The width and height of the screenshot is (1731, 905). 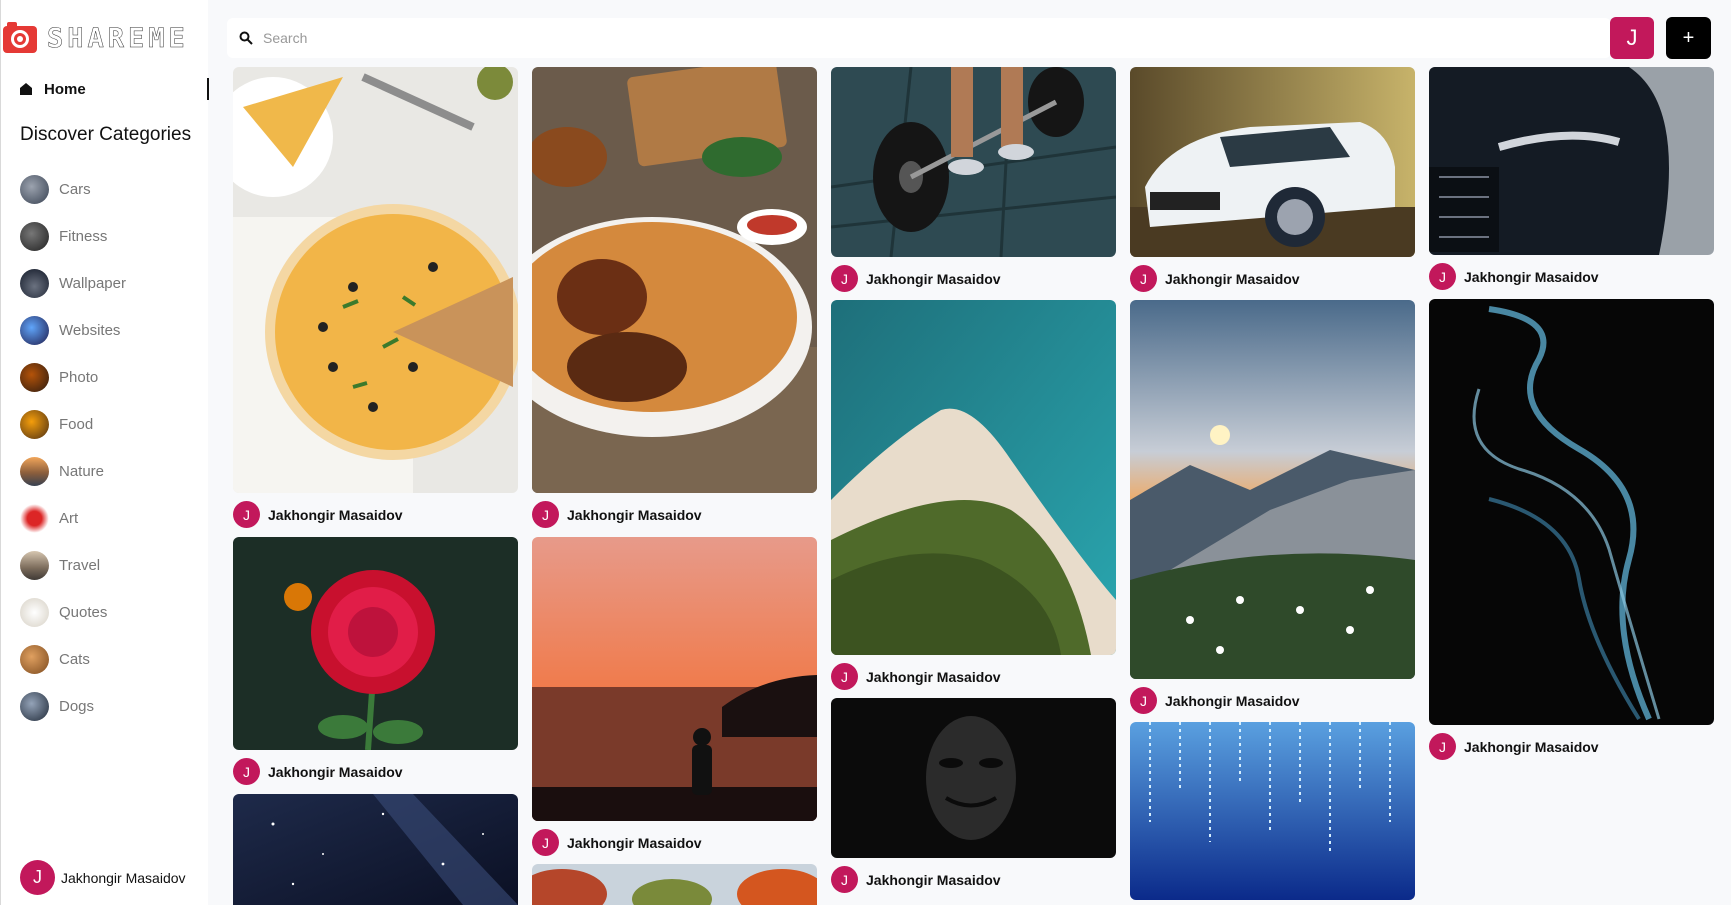 I want to click on home-icon, so click(x=26, y=89).